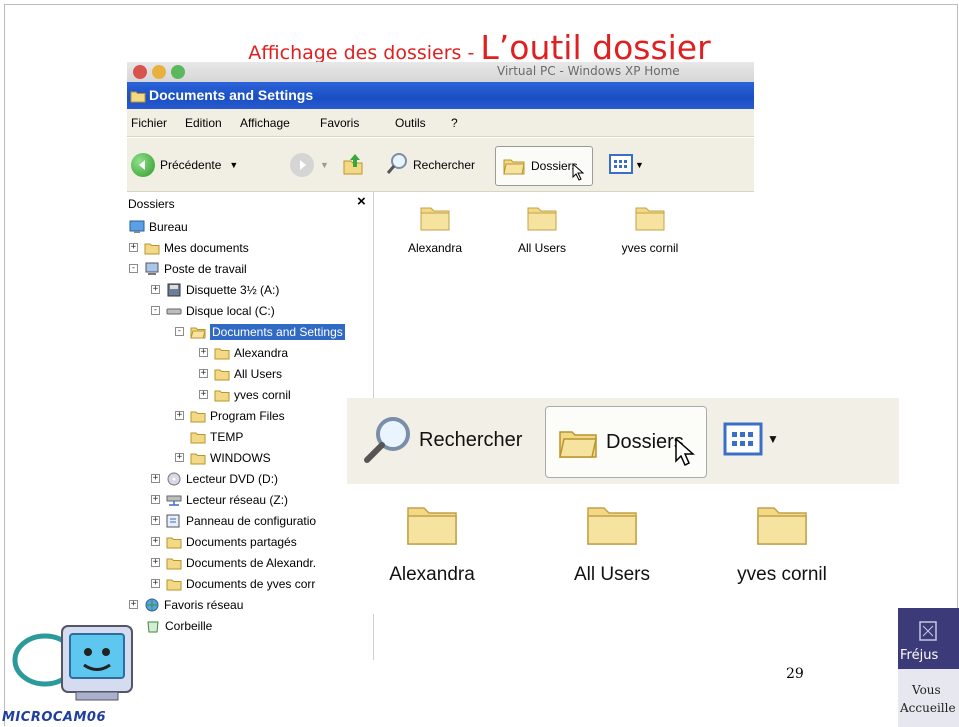  Describe the element at coordinates (174, 289) in the screenshot. I see `floppy-icon` at that location.